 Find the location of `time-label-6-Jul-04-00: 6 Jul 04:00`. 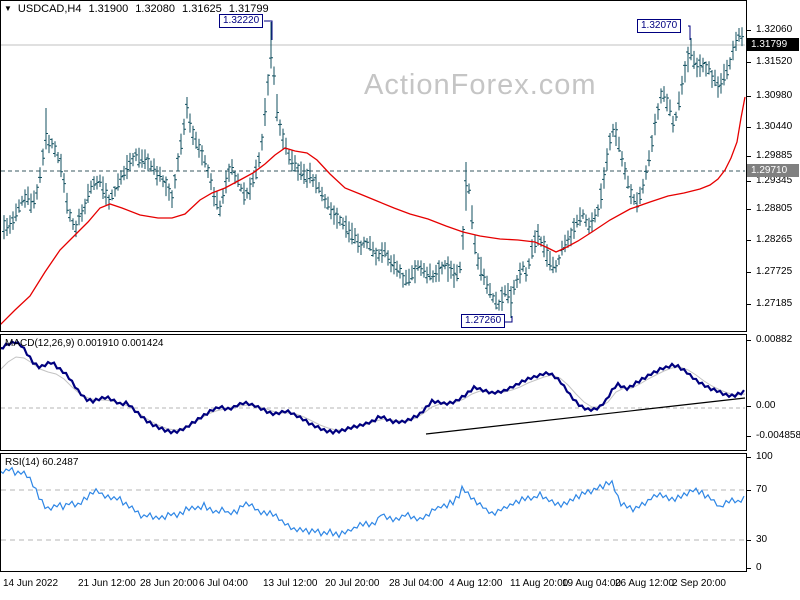

time-label-6-Jul-04-00: 6 Jul 04:00 is located at coordinates (223, 583).